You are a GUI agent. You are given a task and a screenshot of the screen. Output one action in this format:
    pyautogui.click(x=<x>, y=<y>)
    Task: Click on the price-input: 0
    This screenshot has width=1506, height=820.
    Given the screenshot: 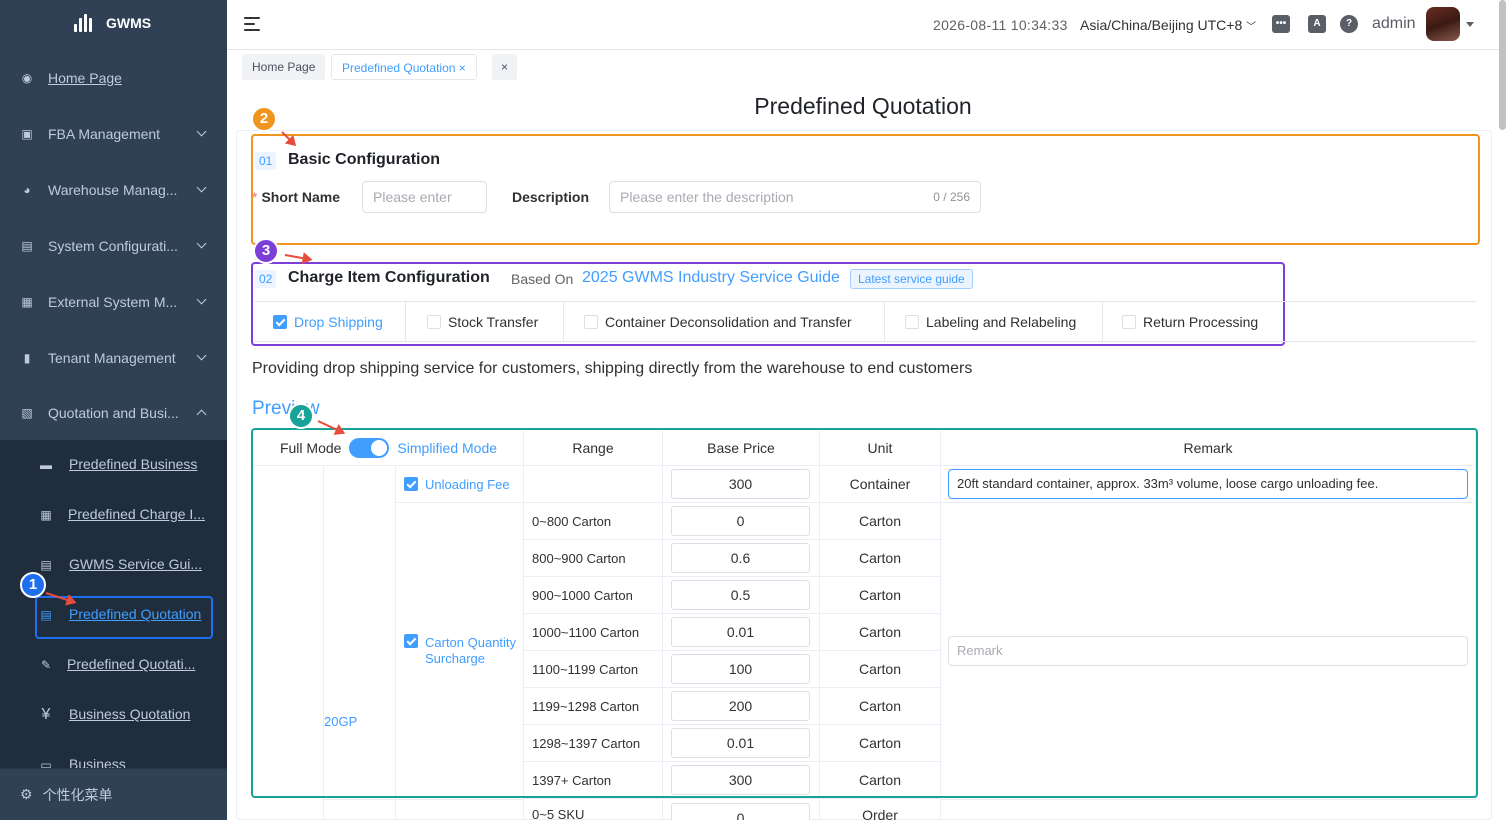 What is the action you would take?
    pyautogui.click(x=740, y=811)
    